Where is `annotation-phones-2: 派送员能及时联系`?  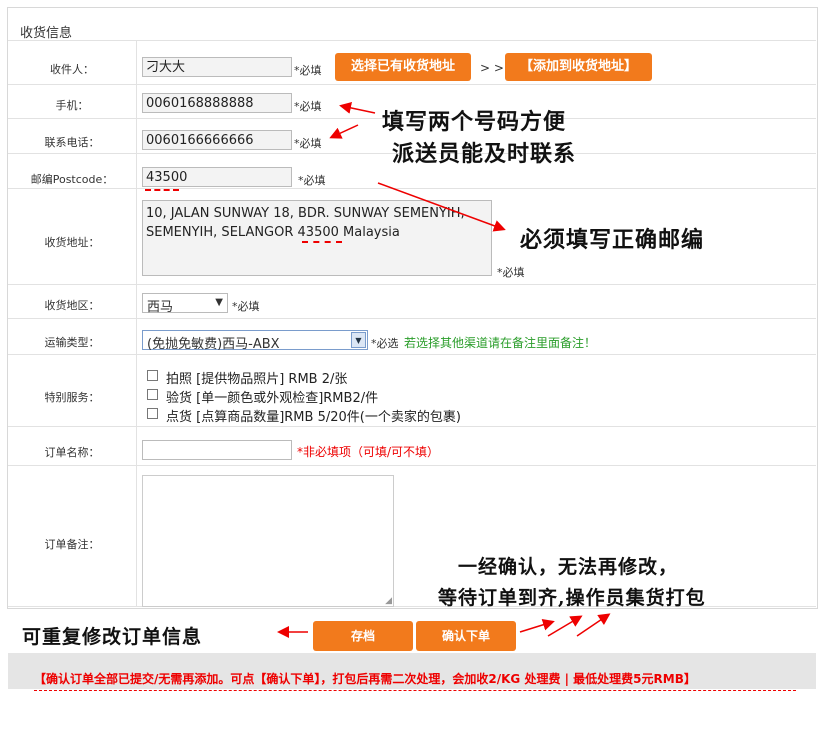
annotation-phones-2: 派送员能及时联系 is located at coordinates (484, 154).